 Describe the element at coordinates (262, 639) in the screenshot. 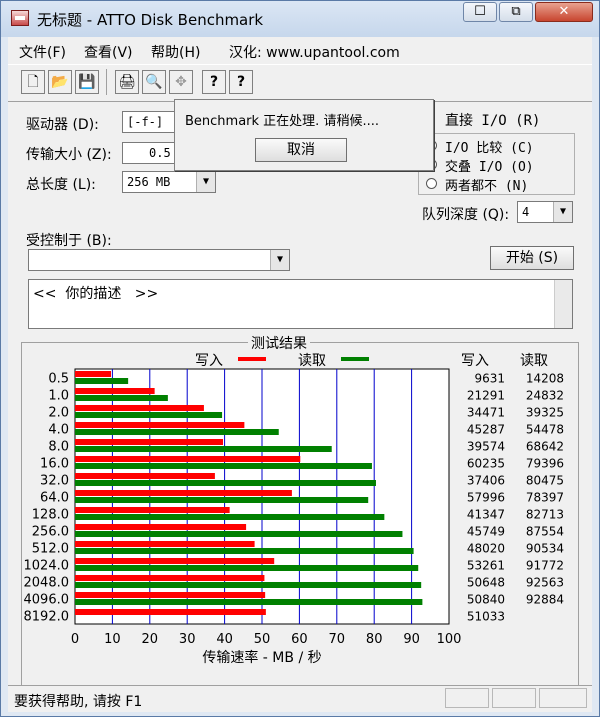

I see `x-tick-label: 50` at that location.